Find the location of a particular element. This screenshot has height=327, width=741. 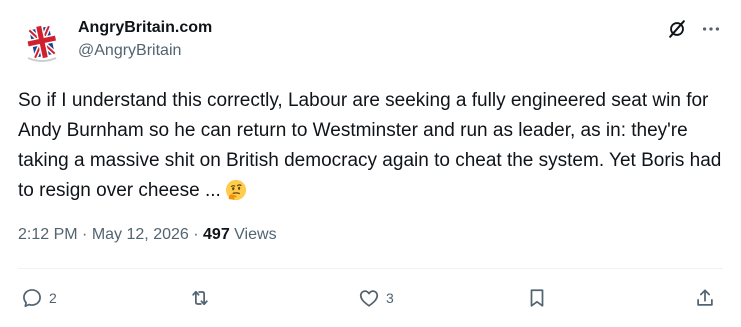

reply-count: 2 is located at coordinates (53, 298).